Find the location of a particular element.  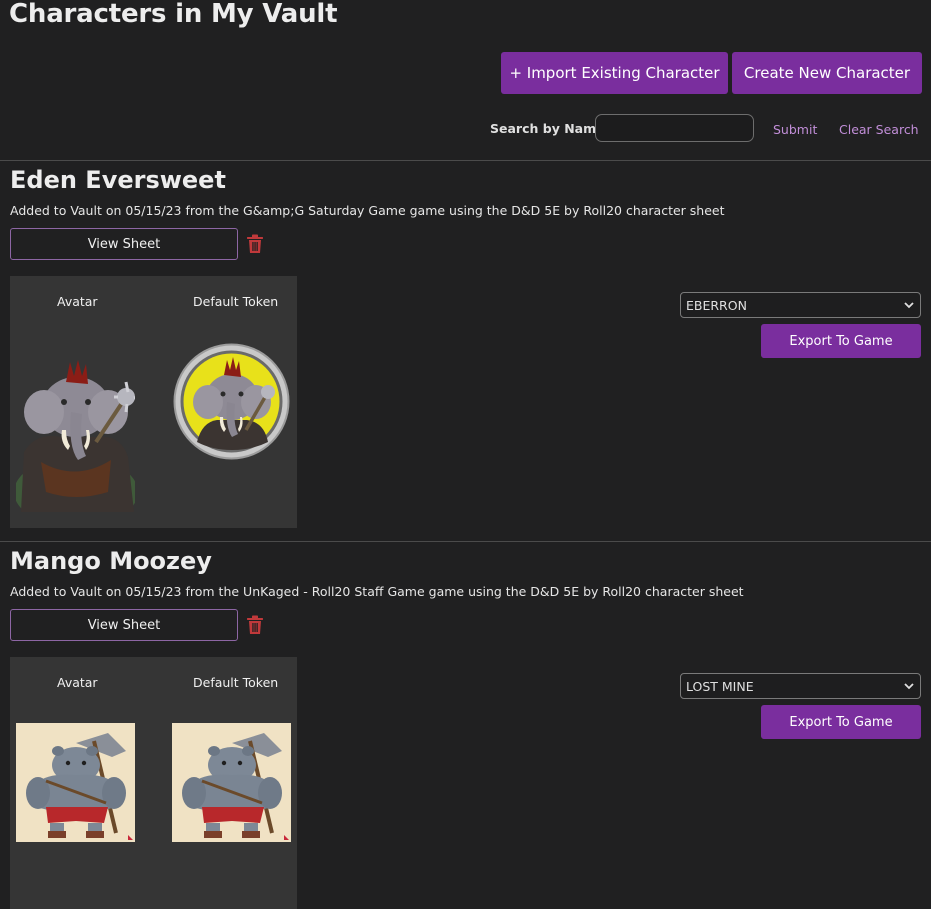

character-name: Mango Moozey is located at coordinates (111, 561).